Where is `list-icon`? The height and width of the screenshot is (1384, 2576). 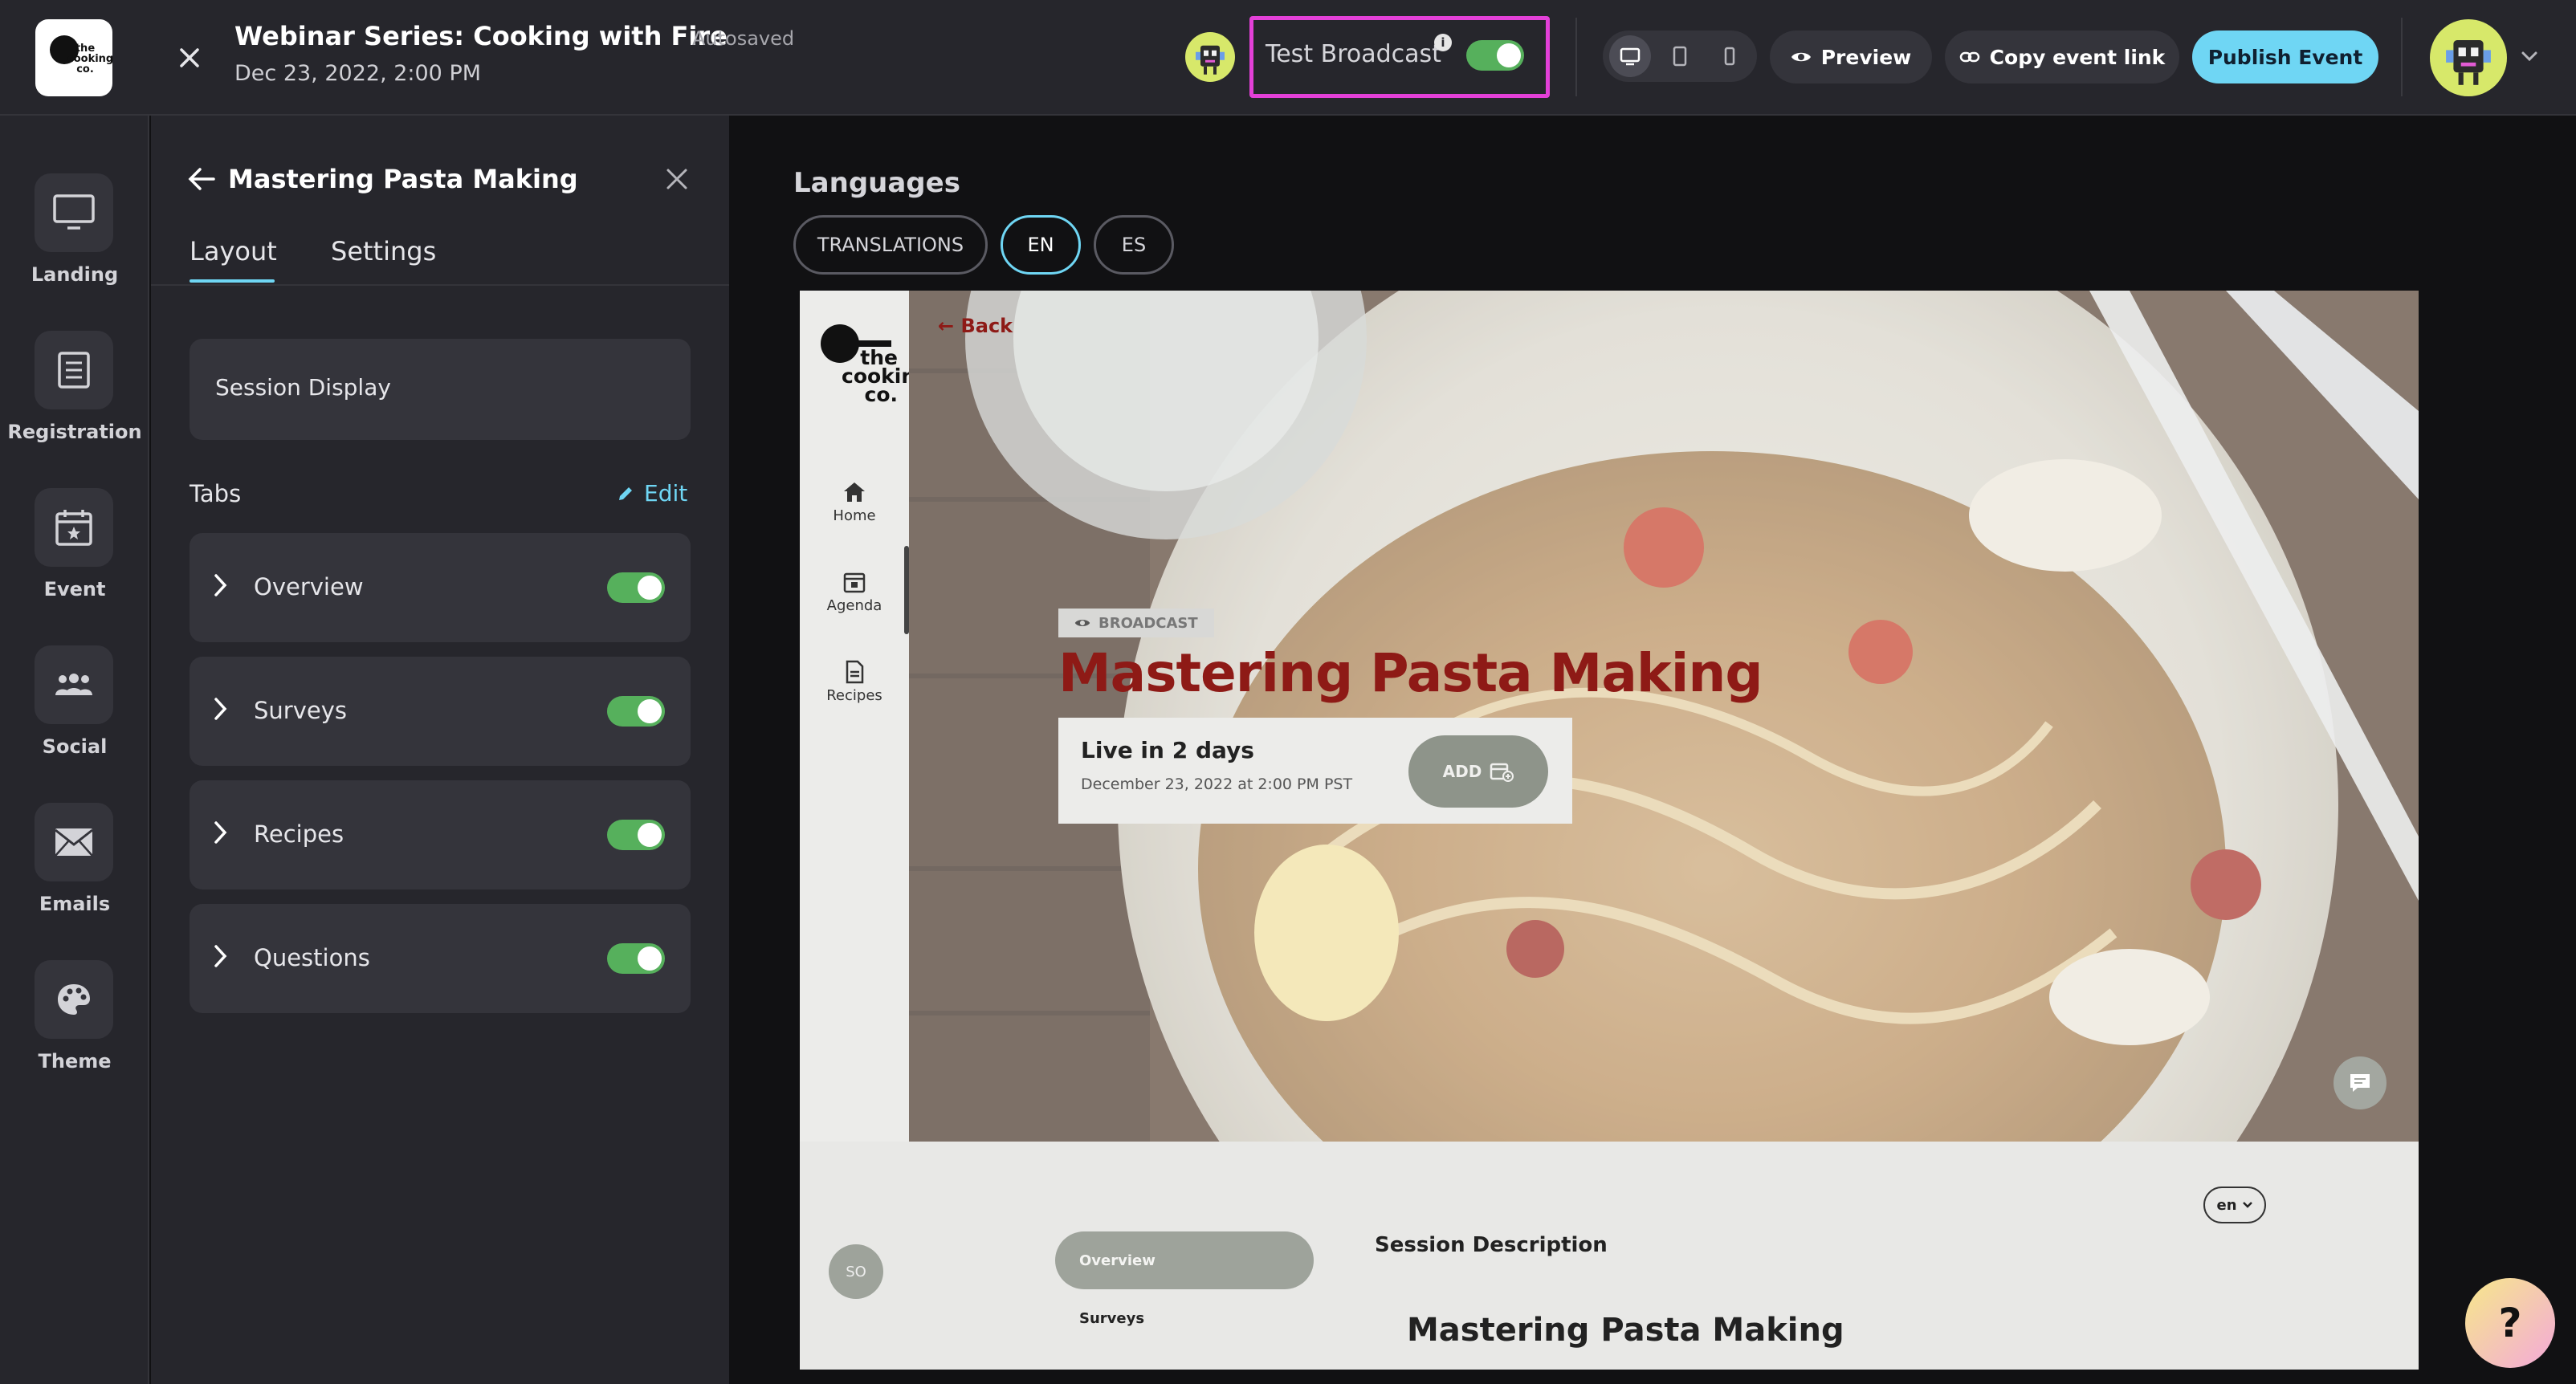 list-icon is located at coordinates (74, 370).